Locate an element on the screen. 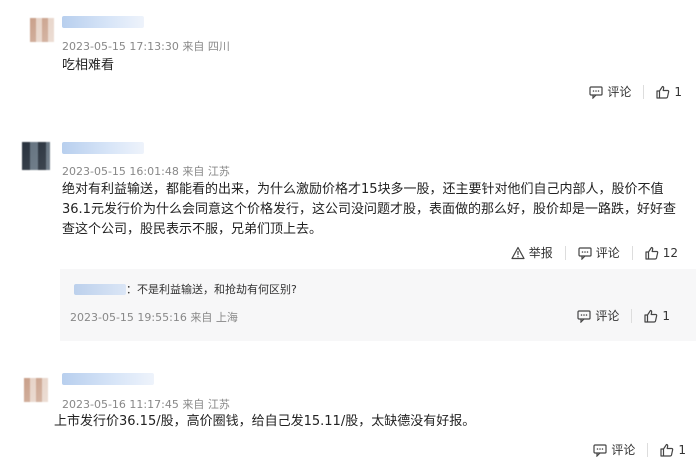 This screenshot has height=465, width=696. report-button: 举报 is located at coordinates (532, 252).